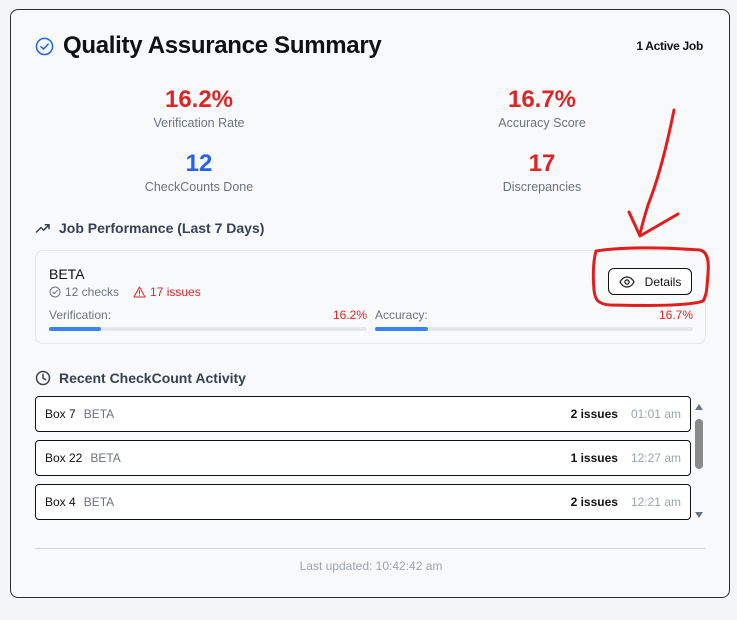 This screenshot has height=620, width=737. I want to click on job-meta: 12 checks 17 issues, so click(125, 292).